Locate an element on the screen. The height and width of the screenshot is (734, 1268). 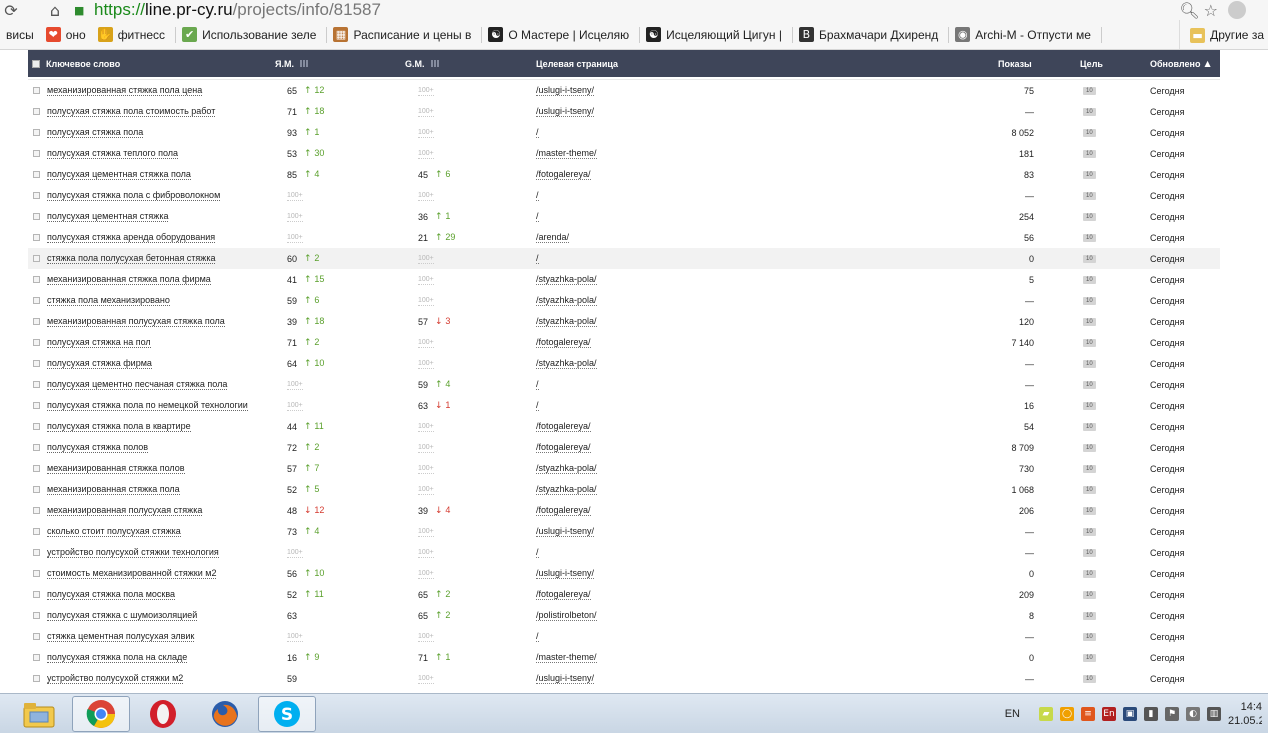
bookmark-item: ☯ О Мастере | Исцеляю is located at coordinates (558, 34).